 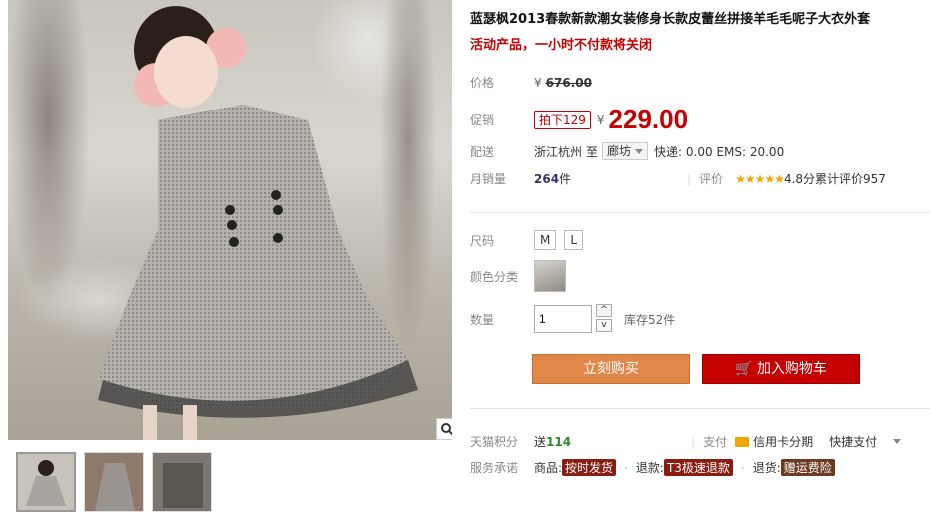 I want to click on shipping-fees: 快递: 0.00 EMS: 20.00, so click(x=719, y=151).